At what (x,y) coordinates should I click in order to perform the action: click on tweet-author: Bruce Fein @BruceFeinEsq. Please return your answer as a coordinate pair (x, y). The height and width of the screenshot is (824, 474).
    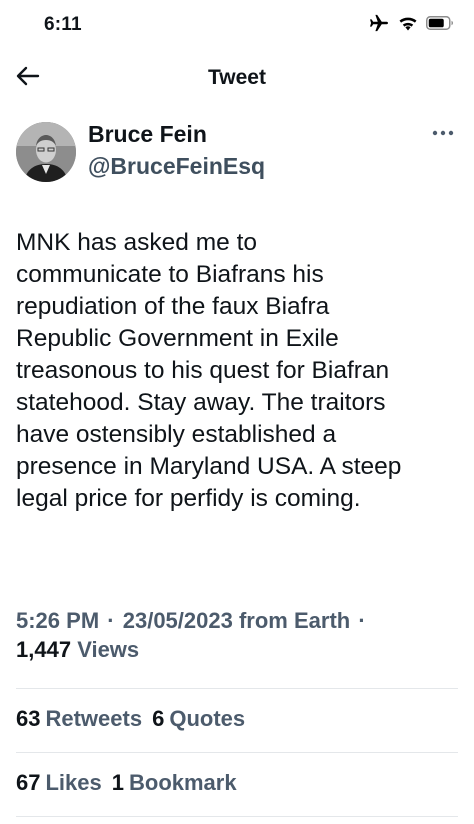
    Looking at the image, I should click on (237, 151).